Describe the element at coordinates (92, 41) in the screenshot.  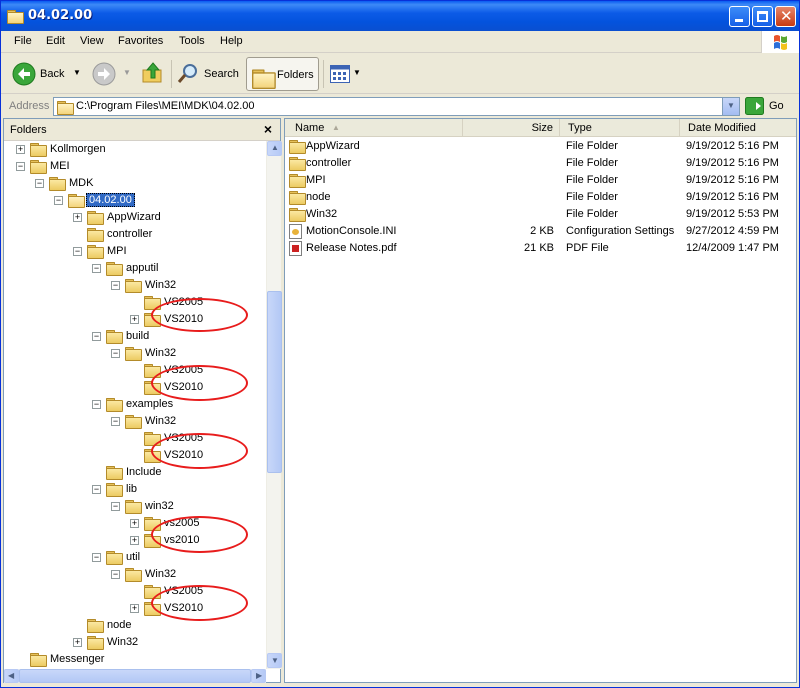
I see `menu-view: View` at that location.